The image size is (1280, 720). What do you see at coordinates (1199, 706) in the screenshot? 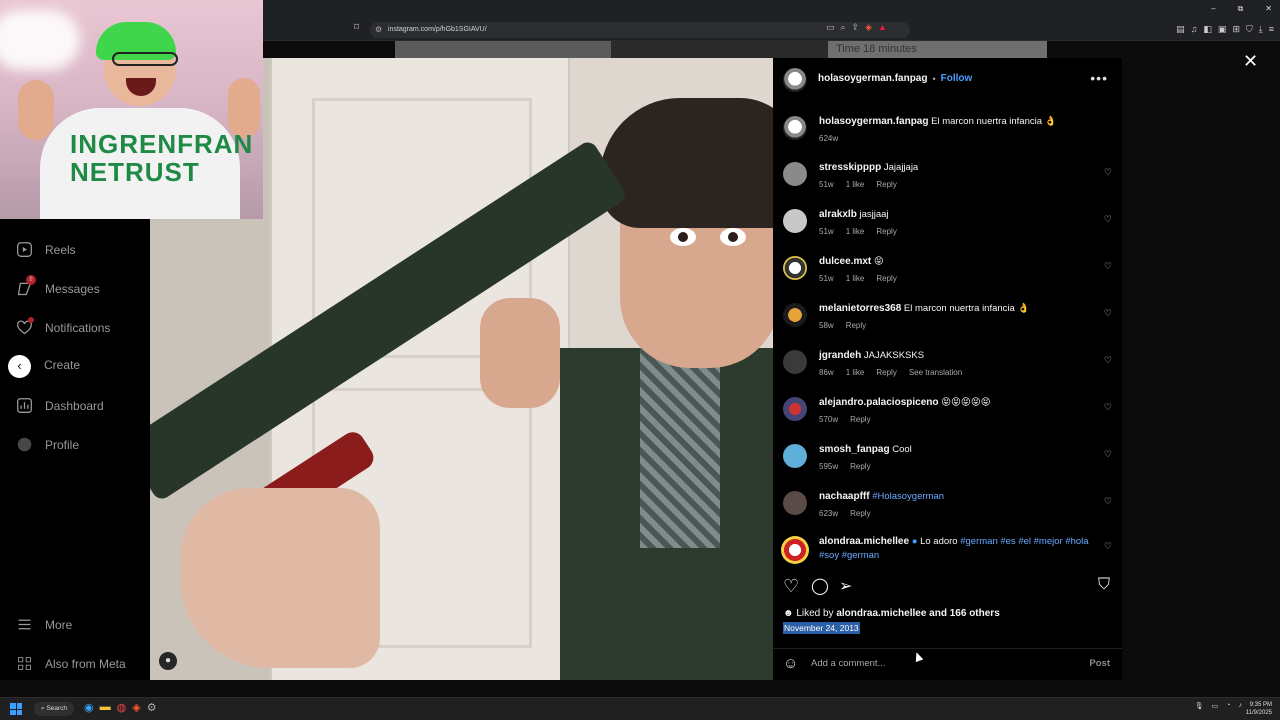
I see `mic-icon: 🎙` at bounding box center [1199, 706].